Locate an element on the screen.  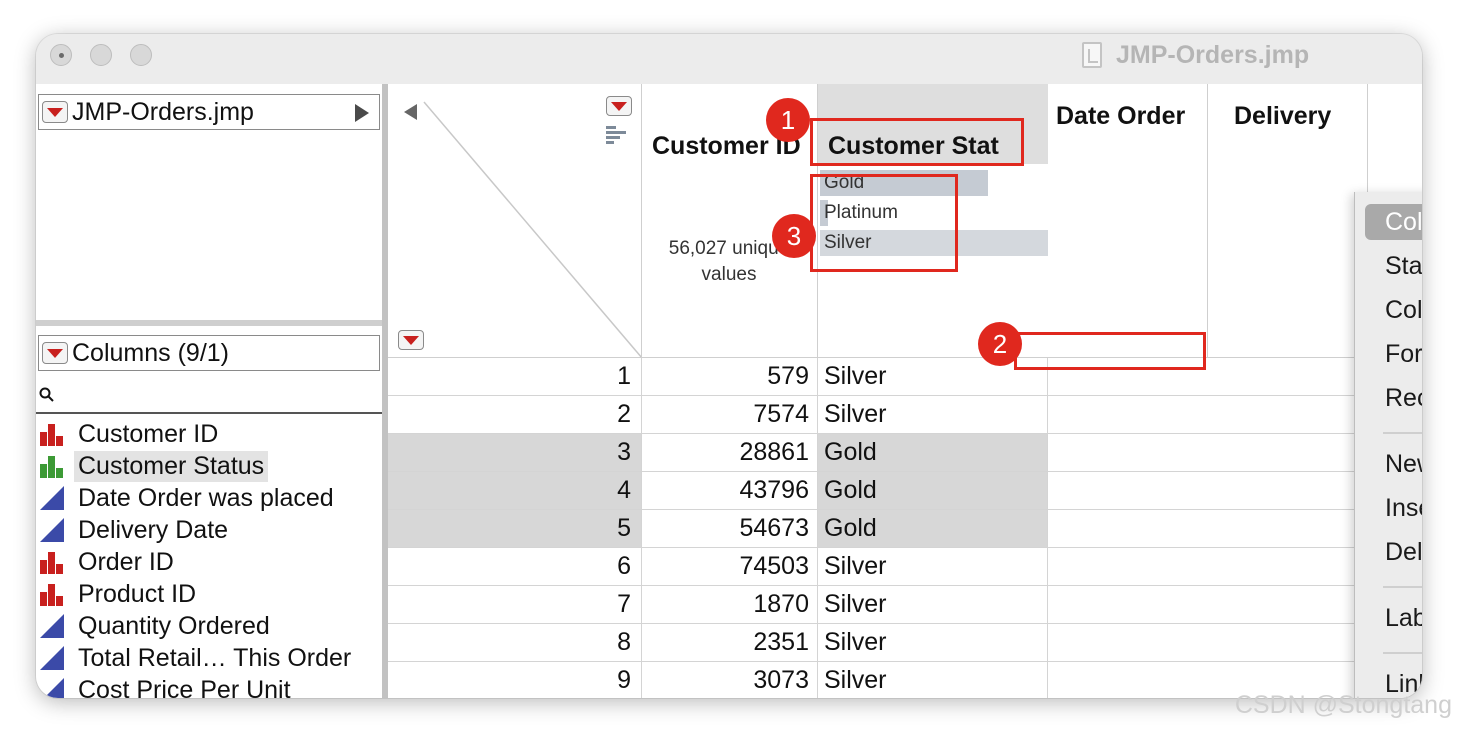
column-list-label: Quantity Ordered is located at coordinates (174, 625).